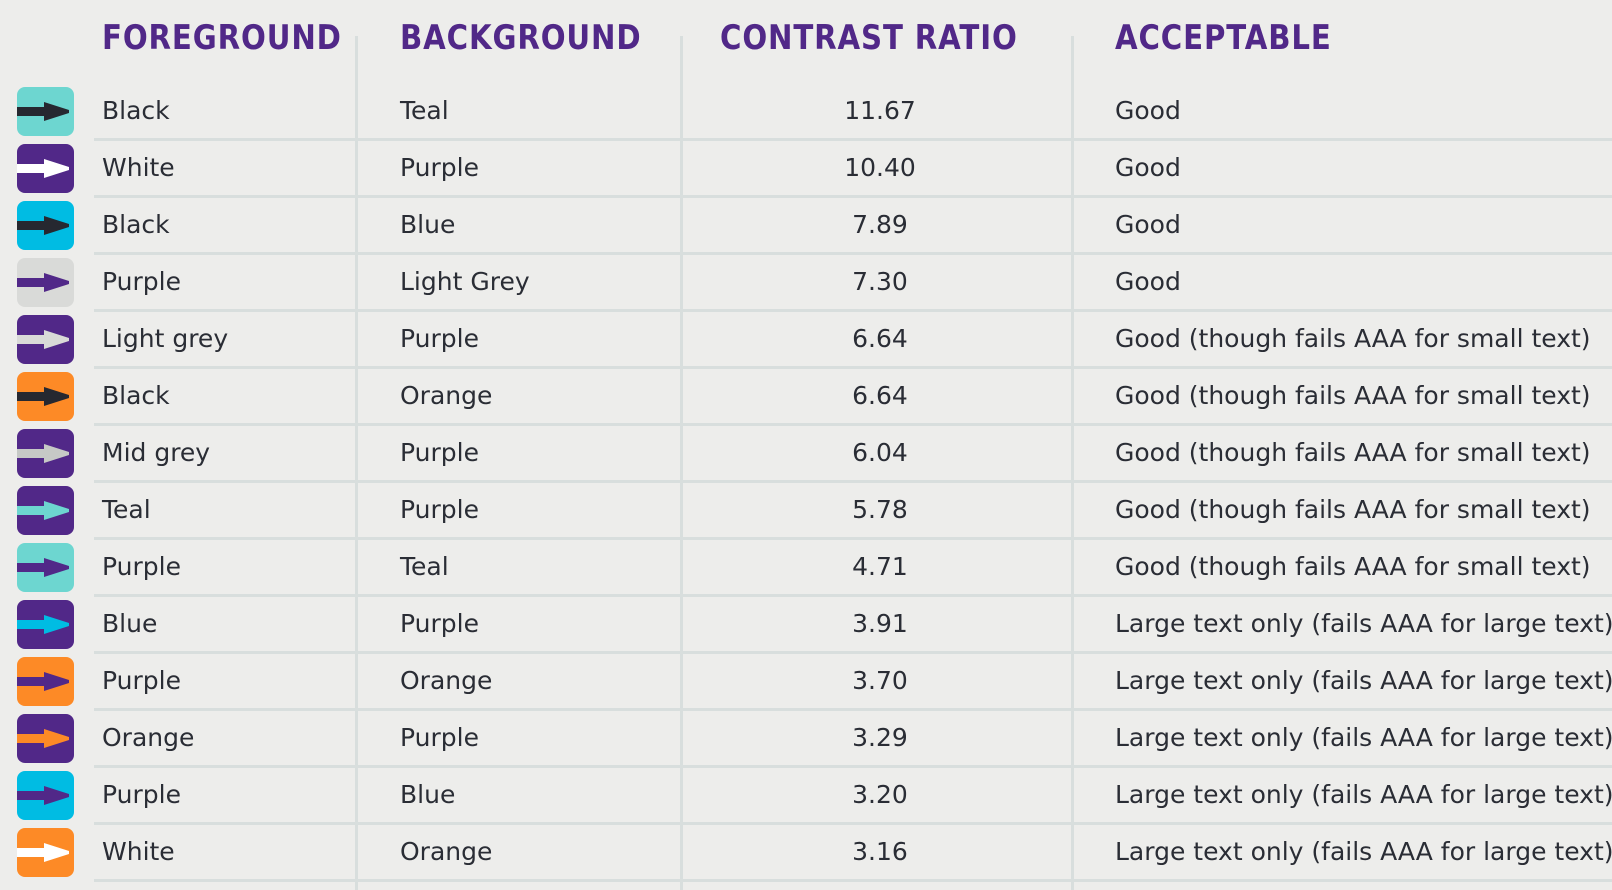 Image resolution: width=1612 pixels, height=890 pixels. I want to click on background-cell: Light Grey, so click(465, 281).